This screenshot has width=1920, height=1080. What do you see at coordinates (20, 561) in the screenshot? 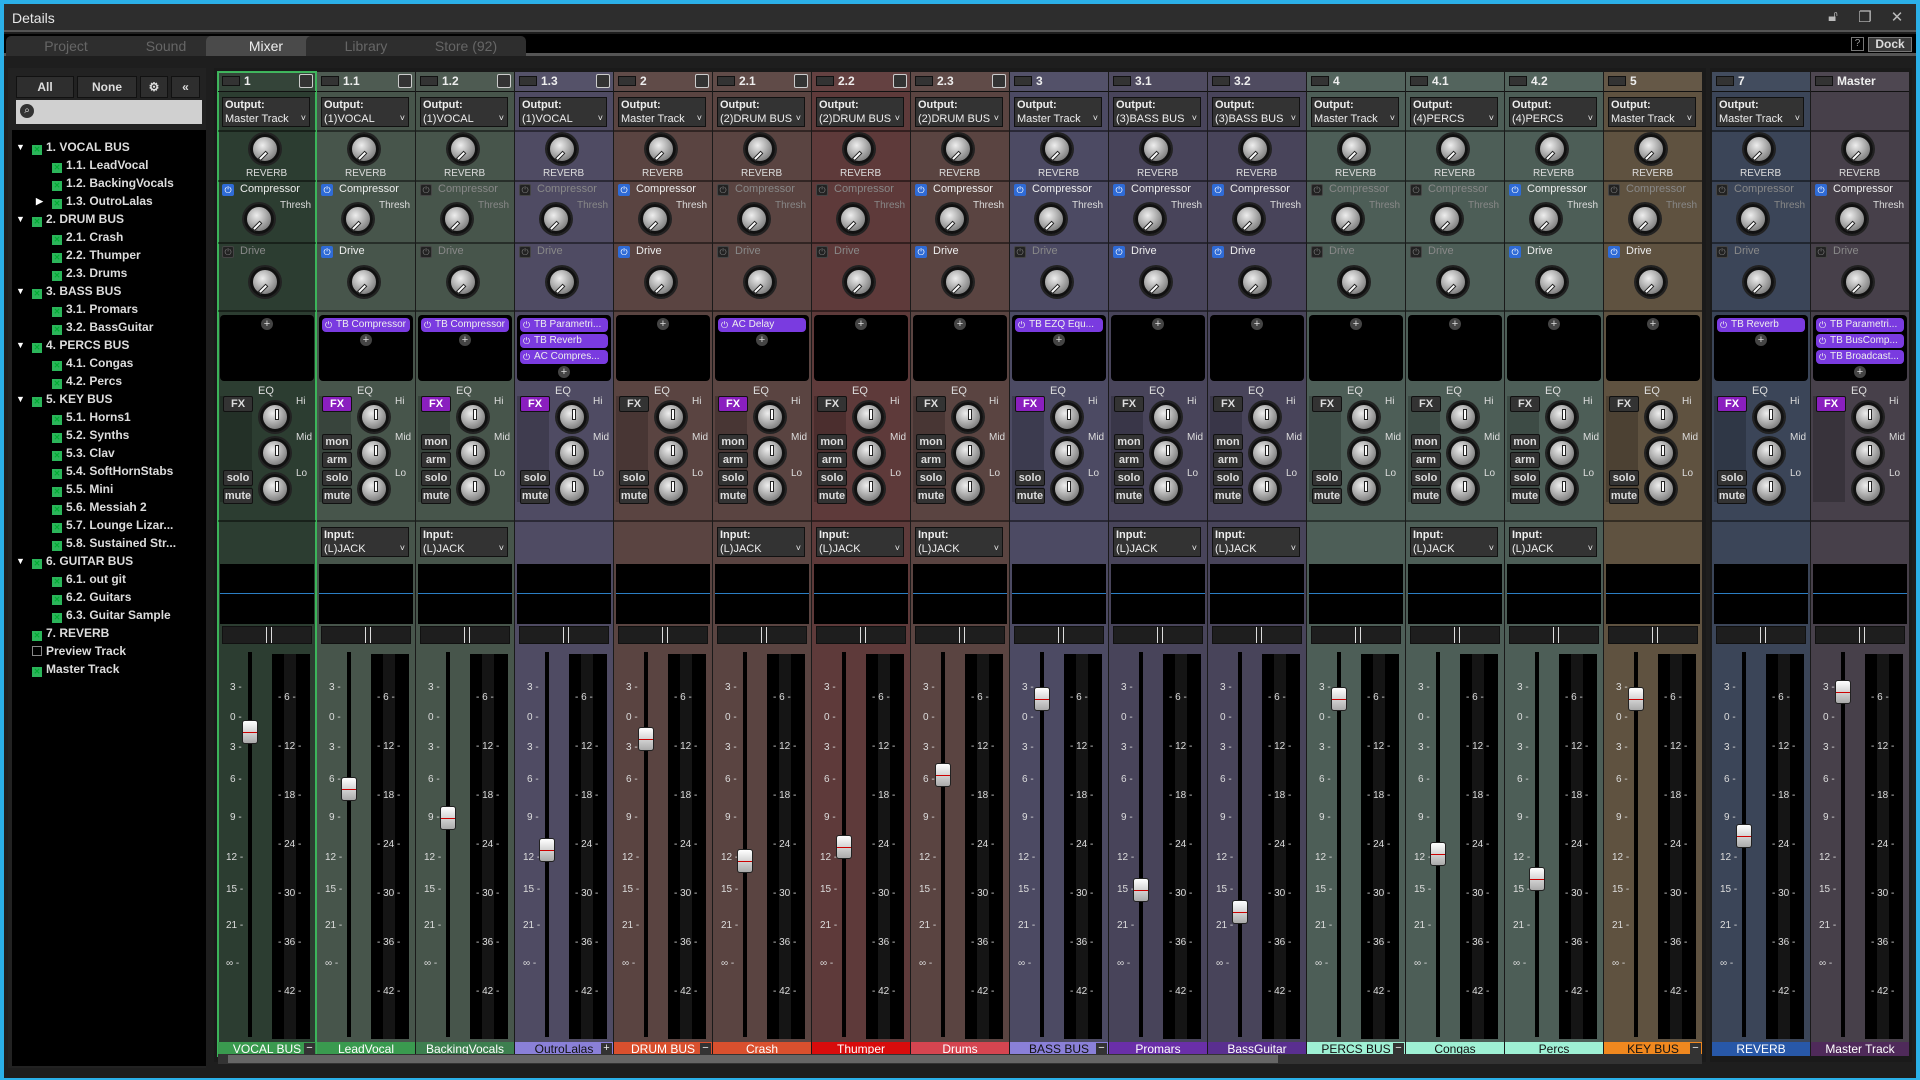
I see `expand-down-icon: ▼` at bounding box center [20, 561].